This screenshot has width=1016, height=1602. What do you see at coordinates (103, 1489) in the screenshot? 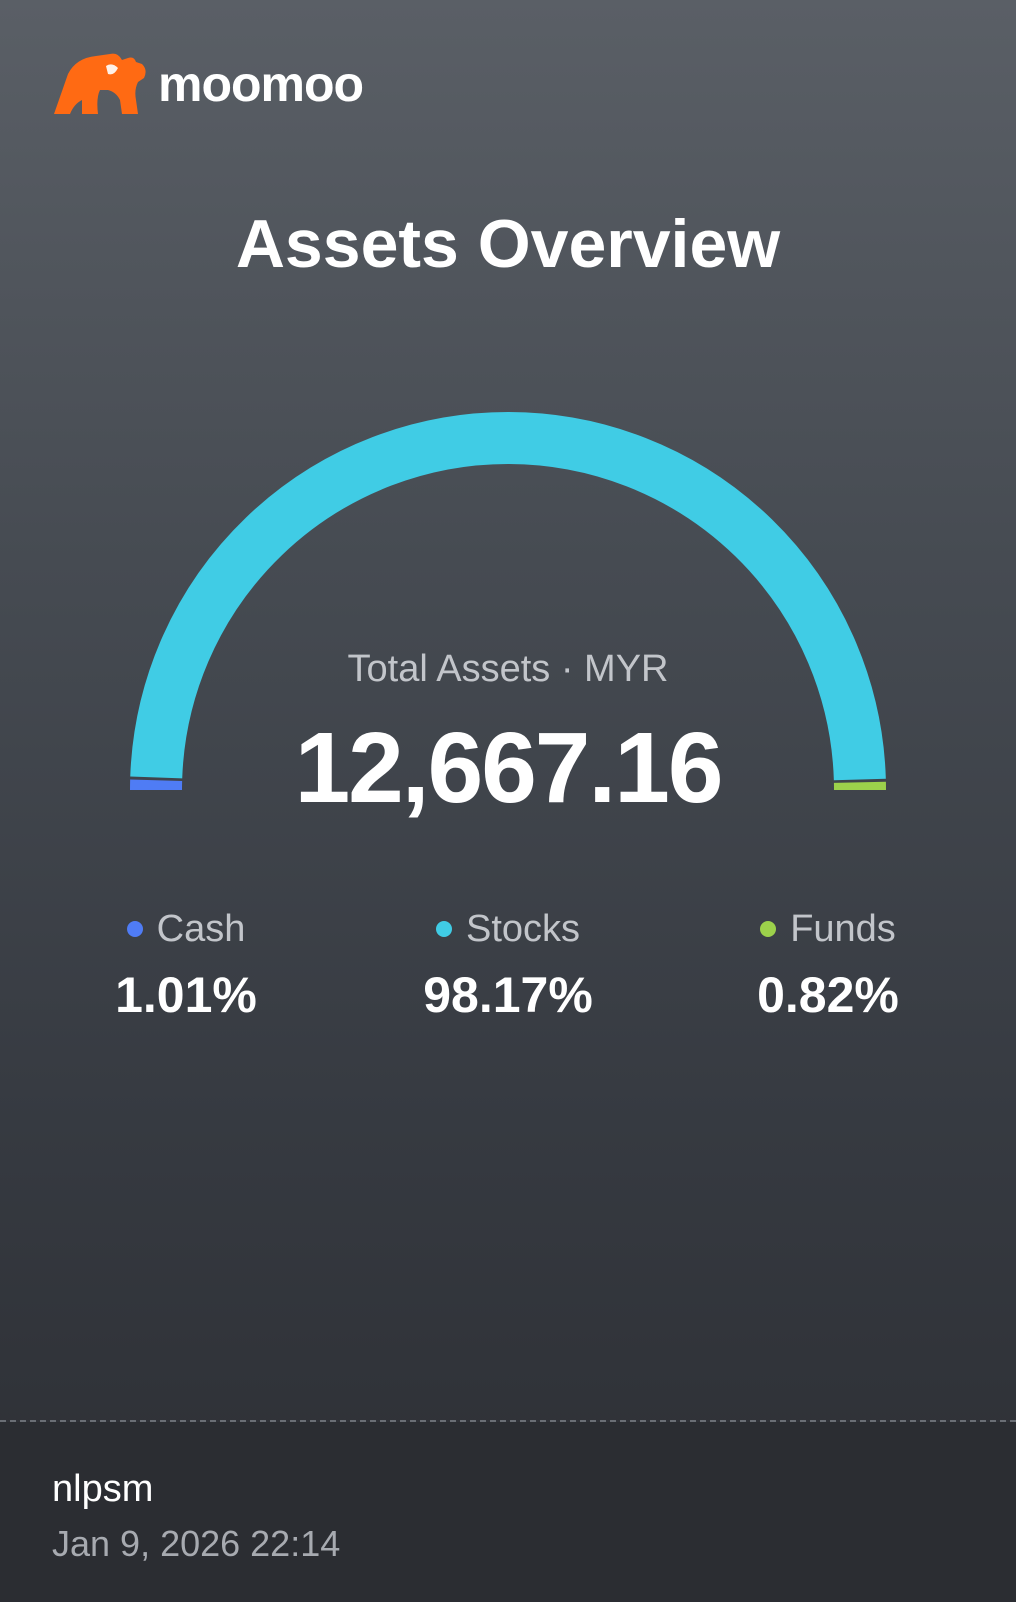
I see `username: nlpsm` at bounding box center [103, 1489].